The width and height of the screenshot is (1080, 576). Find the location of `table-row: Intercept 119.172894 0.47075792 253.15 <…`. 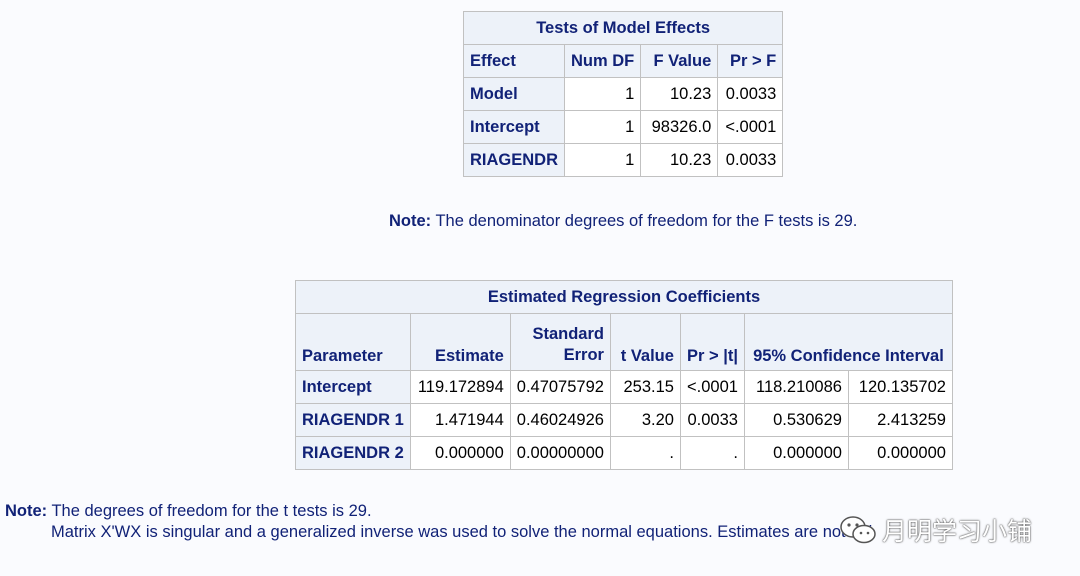

table-row: Intercept 119.172894 0.47075792 253.15 <… is located at coordinates (624, 387).